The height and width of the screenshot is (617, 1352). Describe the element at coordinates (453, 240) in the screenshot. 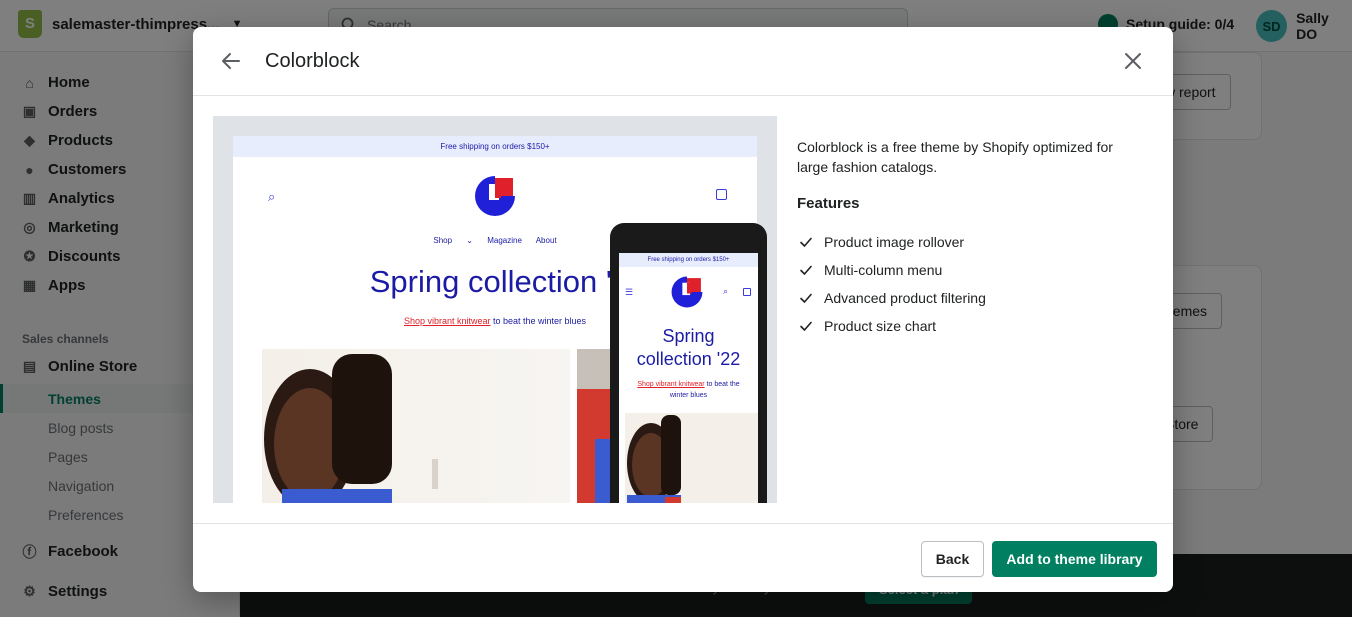

I see `preview-nav-shop: Shop ⌄` at that location.